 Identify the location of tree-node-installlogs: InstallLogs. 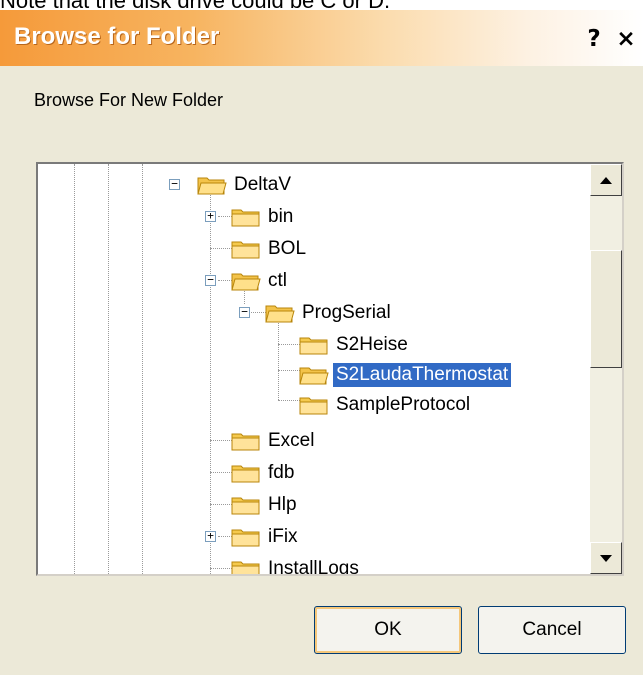
(296, 564).